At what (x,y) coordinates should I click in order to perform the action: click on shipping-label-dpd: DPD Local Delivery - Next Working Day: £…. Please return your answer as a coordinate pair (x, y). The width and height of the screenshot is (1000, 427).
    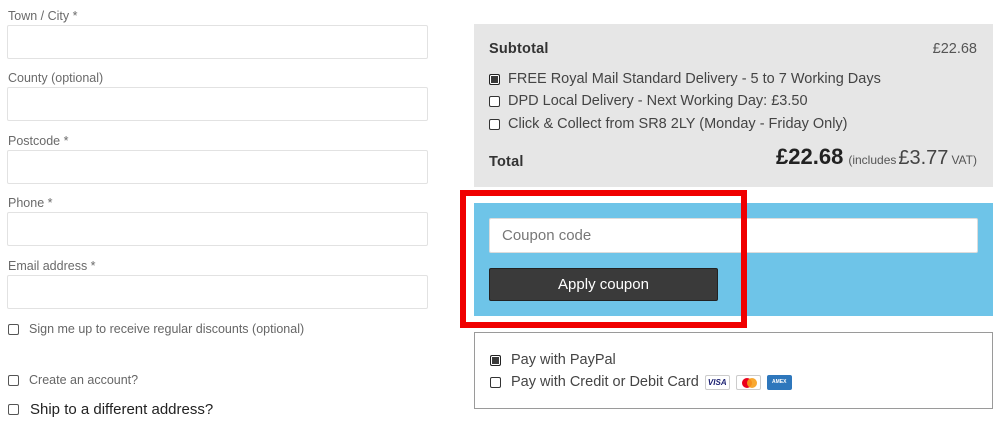
    Looking at the image, I should click on (658, 101).